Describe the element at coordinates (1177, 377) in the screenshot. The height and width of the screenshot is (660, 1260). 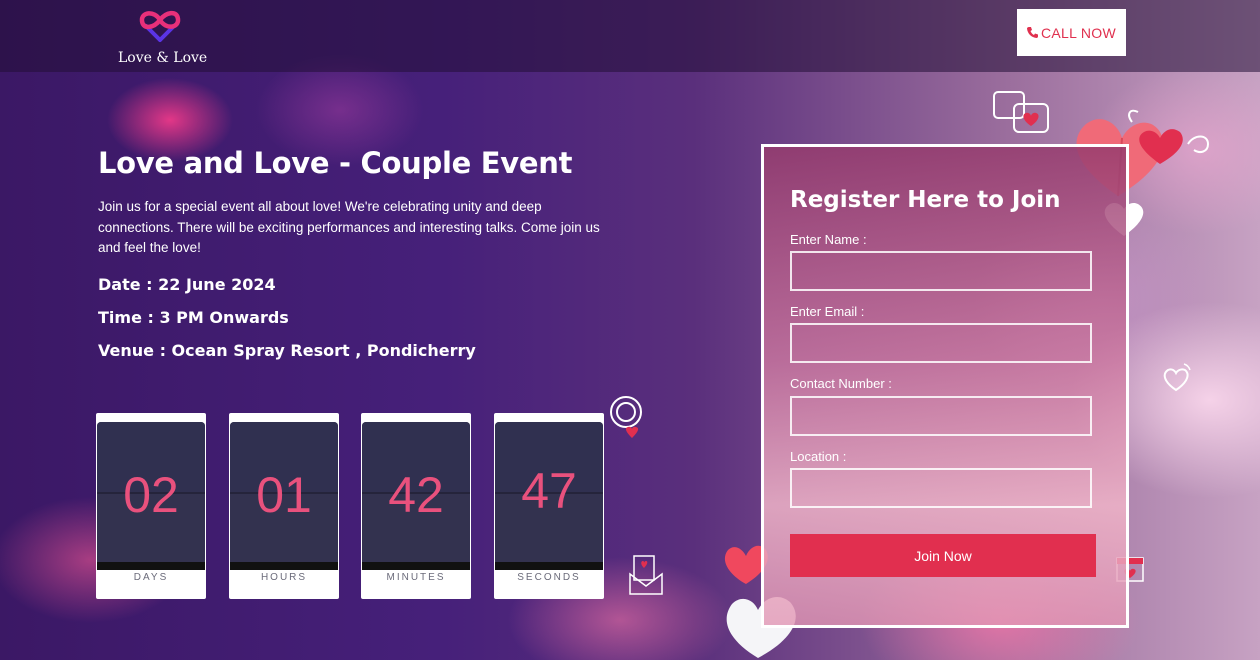
I see `heart-outline-icon` at that location.